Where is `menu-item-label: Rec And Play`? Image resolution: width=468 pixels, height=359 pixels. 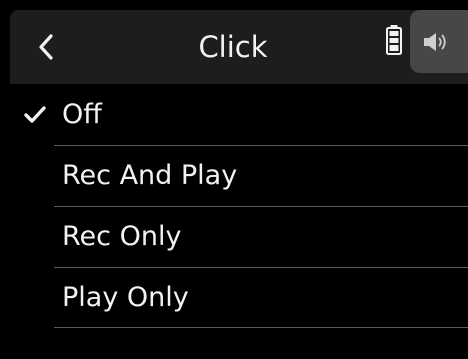
menu-item-label: Rec And Play is located at coordinates (150, 175).